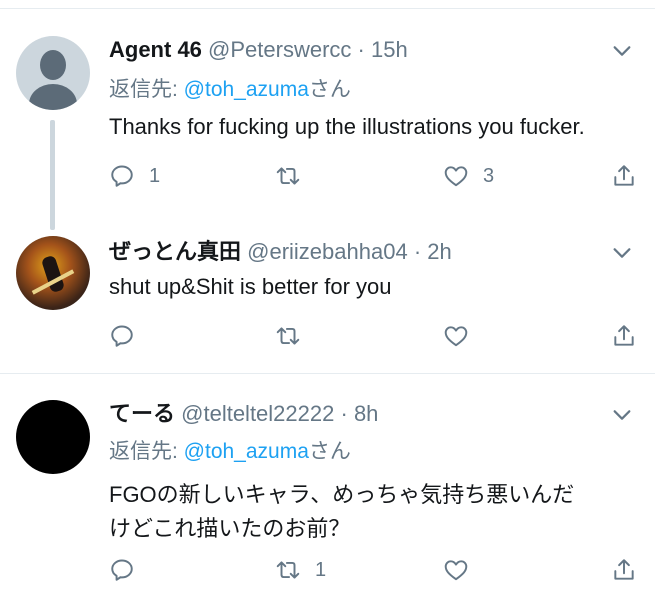 Image resolution: width=655 pixels, height=597 pixels. Describe the element at coordinates (230, 528) in the screenshot. I see `tweet-text-line: けどこれ描いたのお前？` at that location.